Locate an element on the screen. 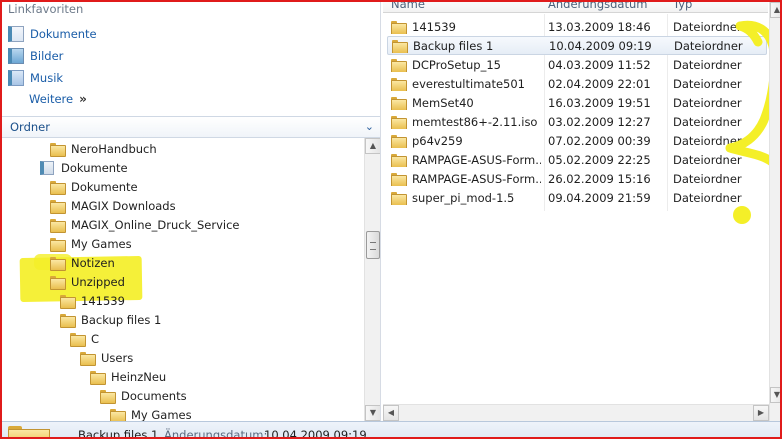  favorite-pictures: Bilder is located at coordinates (35, 56).